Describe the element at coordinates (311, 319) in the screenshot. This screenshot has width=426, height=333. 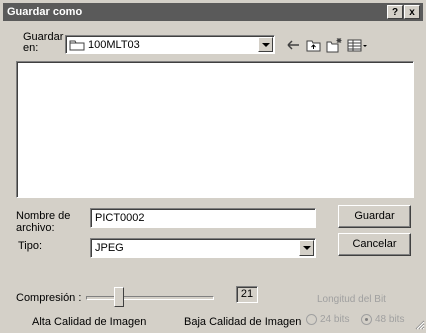
I see `radio-24-bits` at that location.